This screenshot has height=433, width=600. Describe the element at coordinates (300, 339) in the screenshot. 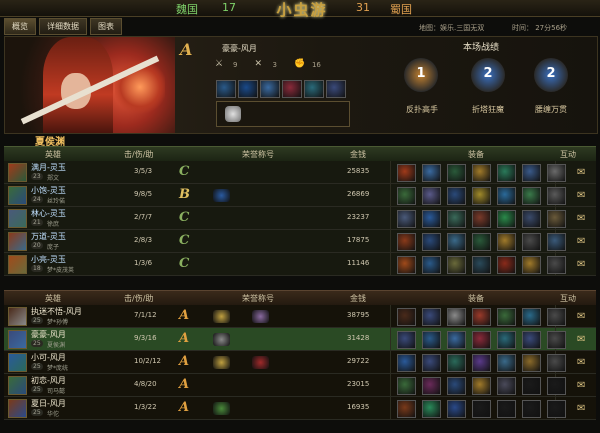

I see `player-row: 豪豪-风月 25 夏侯渊 9/3/16 A 31428 ✉` at that location.